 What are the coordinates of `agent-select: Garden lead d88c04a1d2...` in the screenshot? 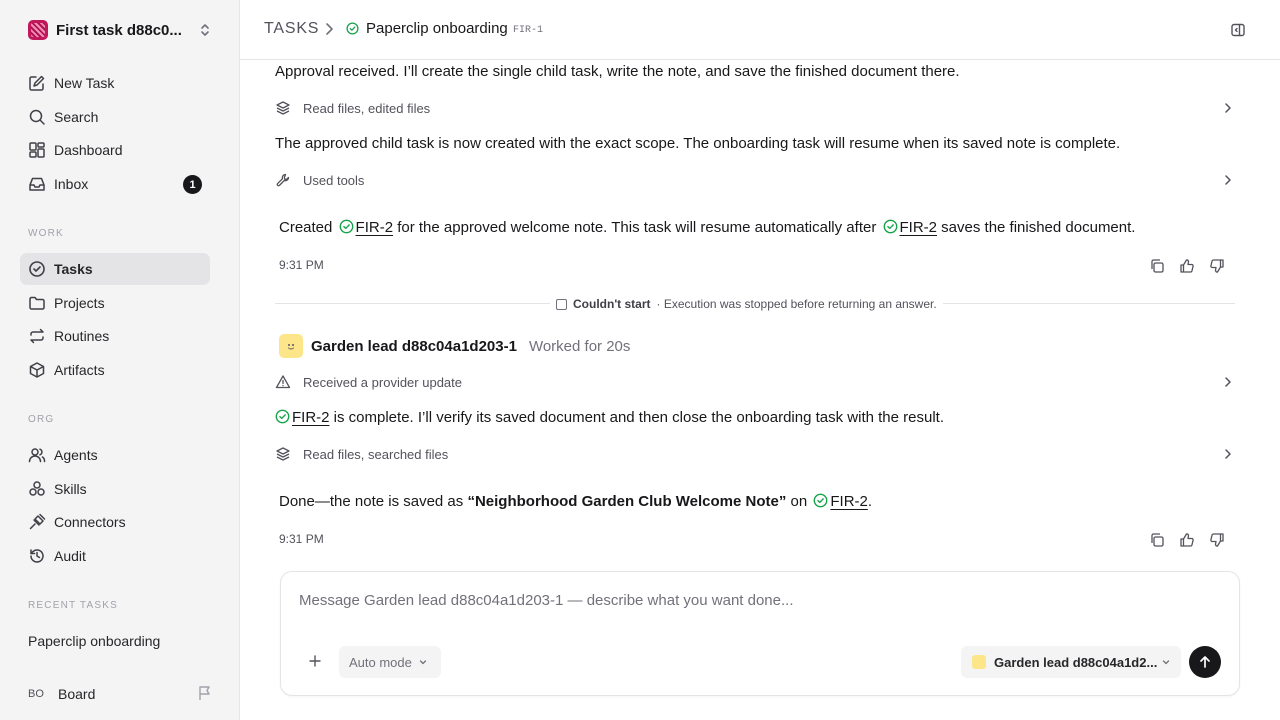 It's located at (1071, 662).